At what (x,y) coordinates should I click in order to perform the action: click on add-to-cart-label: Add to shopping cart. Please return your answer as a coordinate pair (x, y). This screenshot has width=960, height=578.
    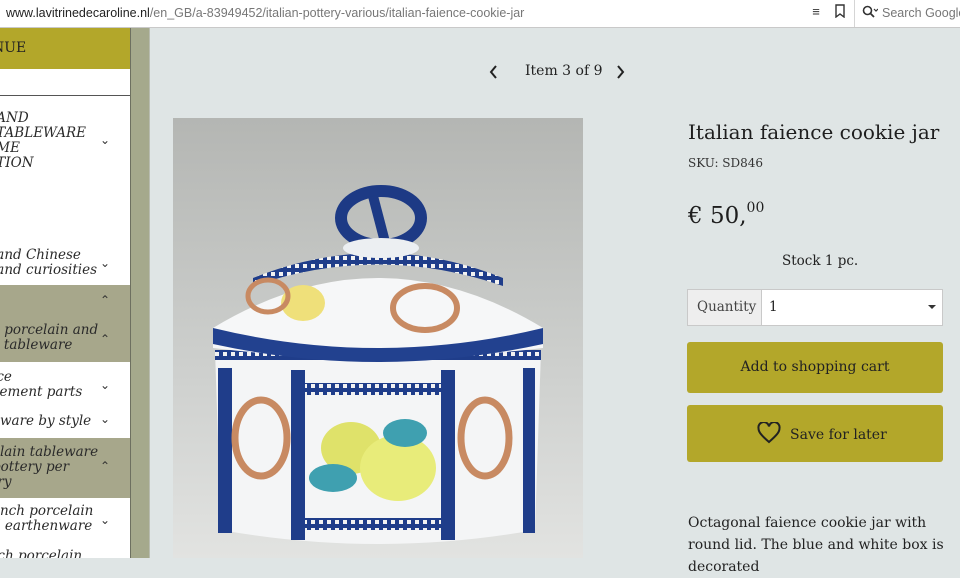
    Looking at the image, I should click on (815, 367).